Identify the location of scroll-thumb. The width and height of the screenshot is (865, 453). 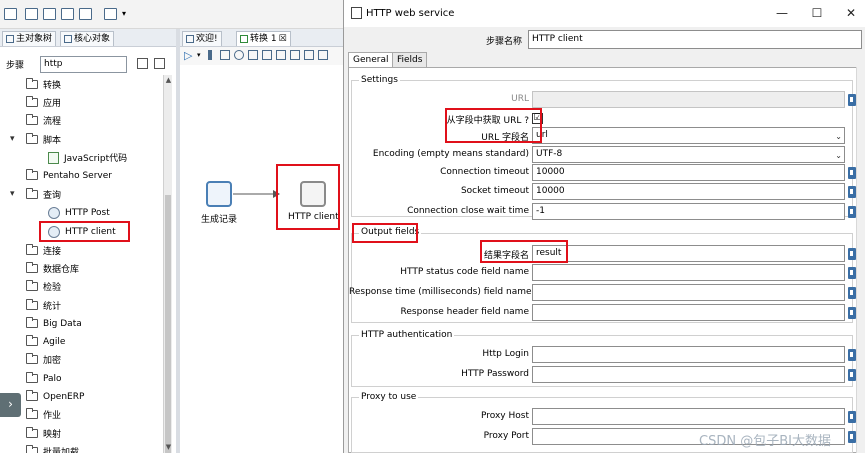
(168, 324).